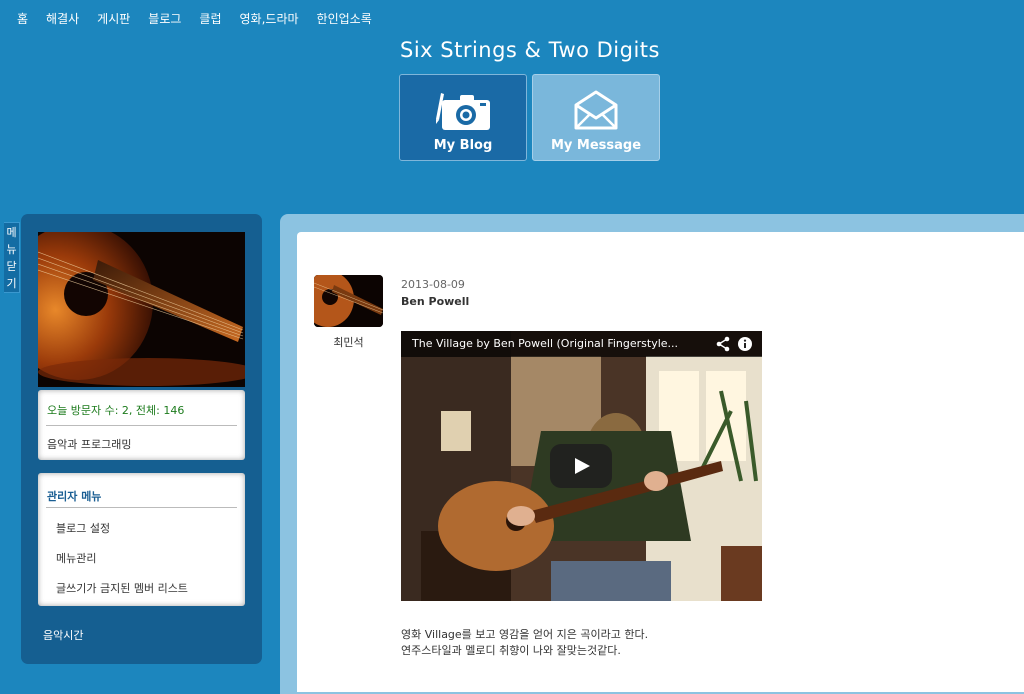 The width and height of the screenshot is (1024, 694). What do you see at coordinates (596, 110) in the screenshot?
I see `envelope-icon` at bounding box center [596, 110].